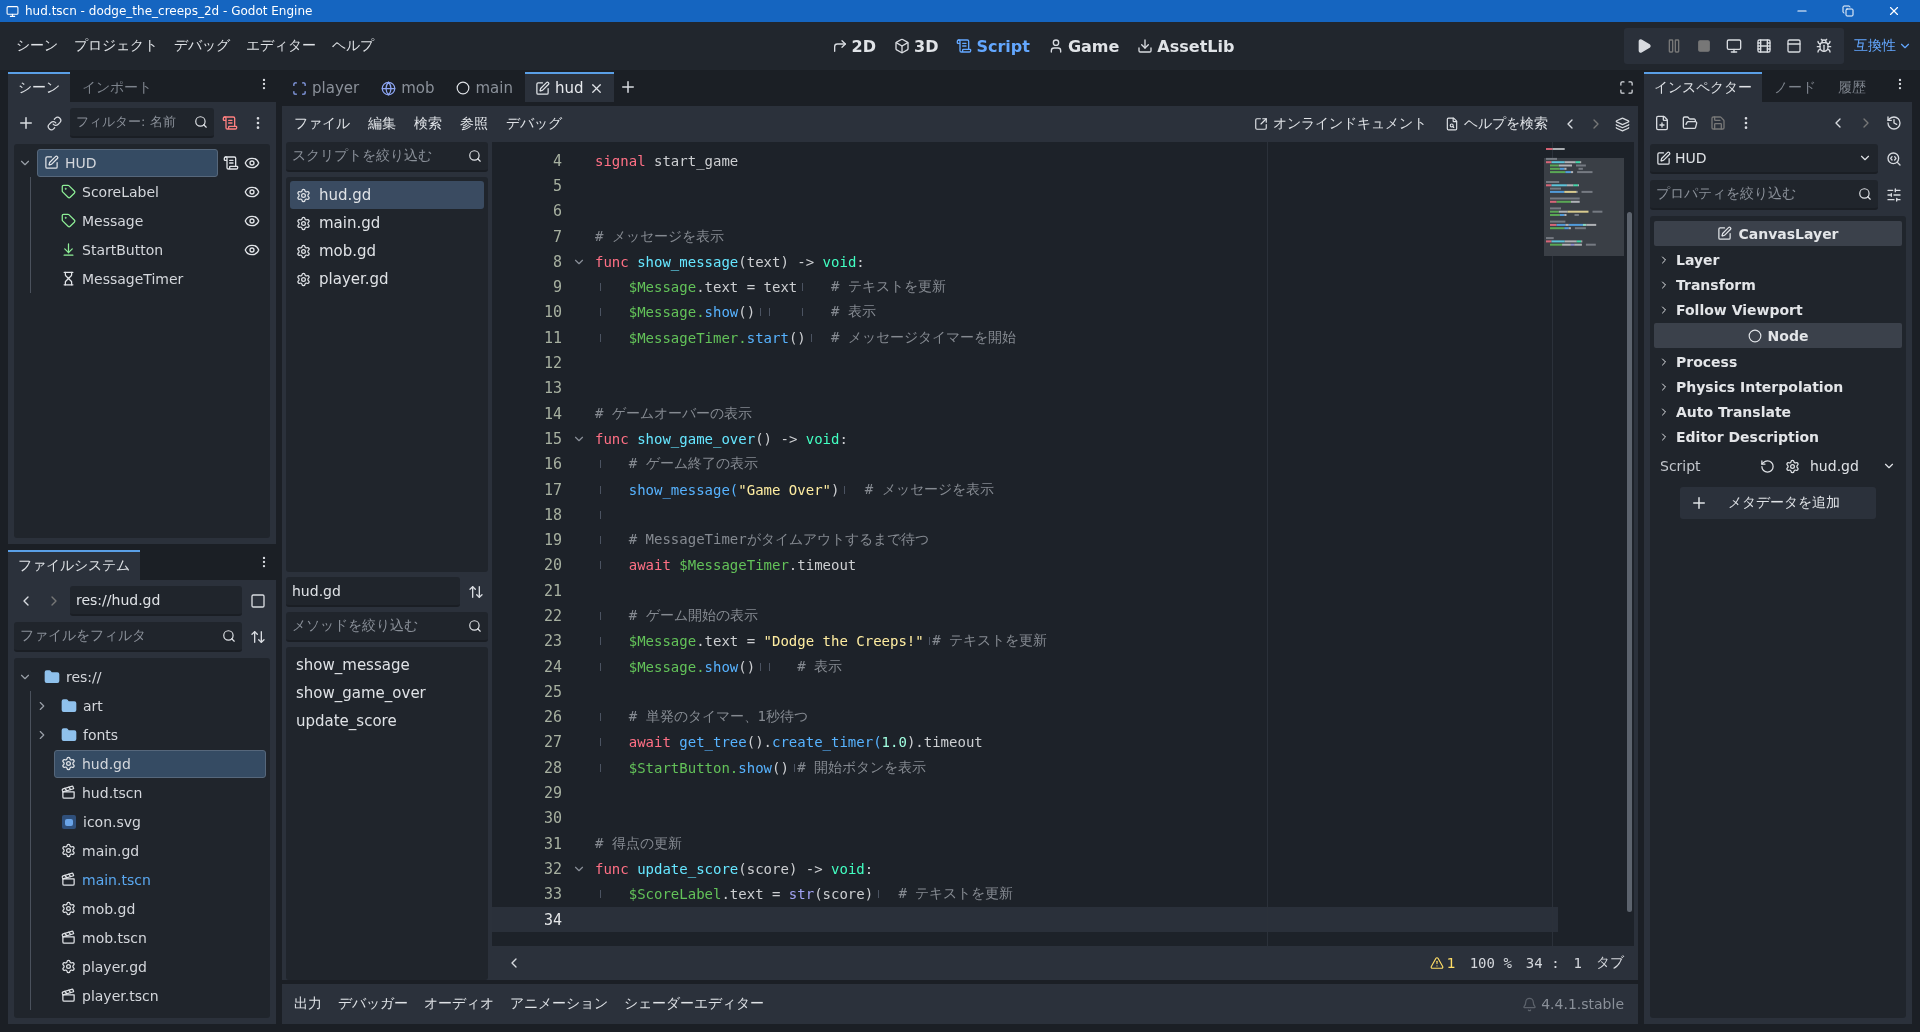 This screenshot has width=1920, height=1032. I want to click on warning-count: 1, so click(1442, 963).